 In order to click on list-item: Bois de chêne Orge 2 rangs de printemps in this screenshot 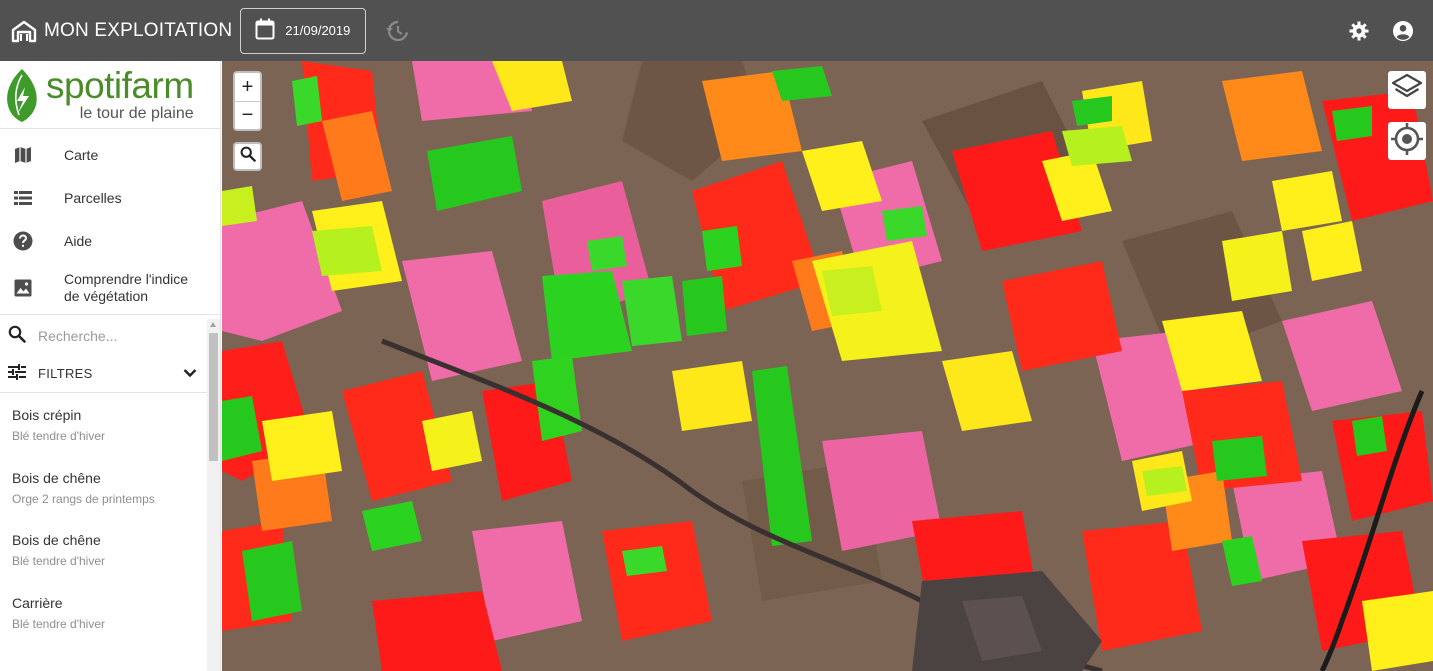, I will do `click(103, 487)`.